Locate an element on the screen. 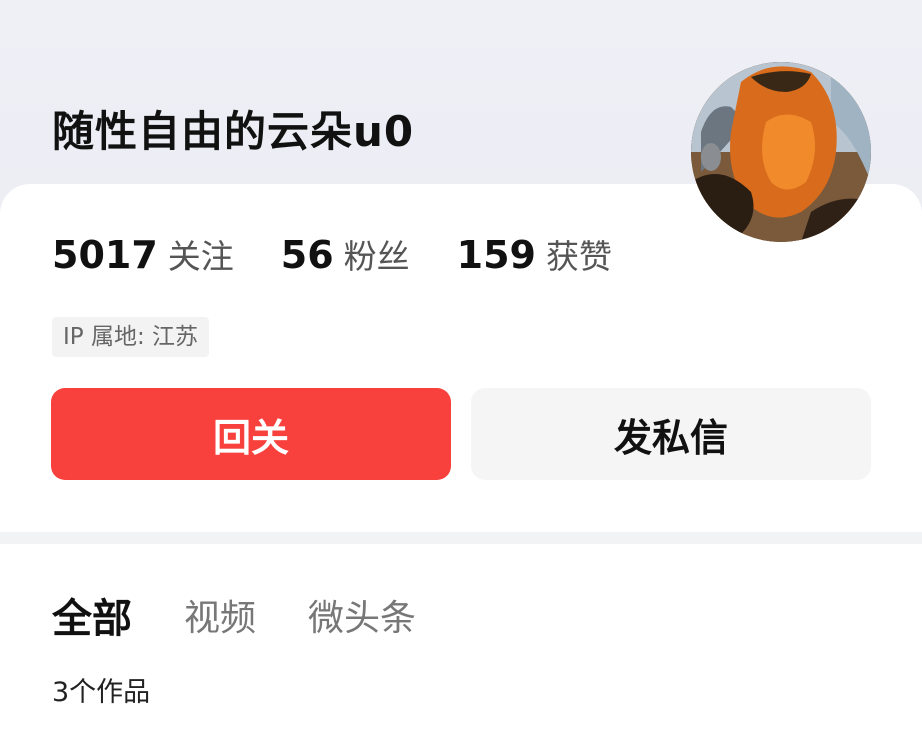 The height and width of the screenshot is (736, 922). avatar is located at coordinates (781, 152).